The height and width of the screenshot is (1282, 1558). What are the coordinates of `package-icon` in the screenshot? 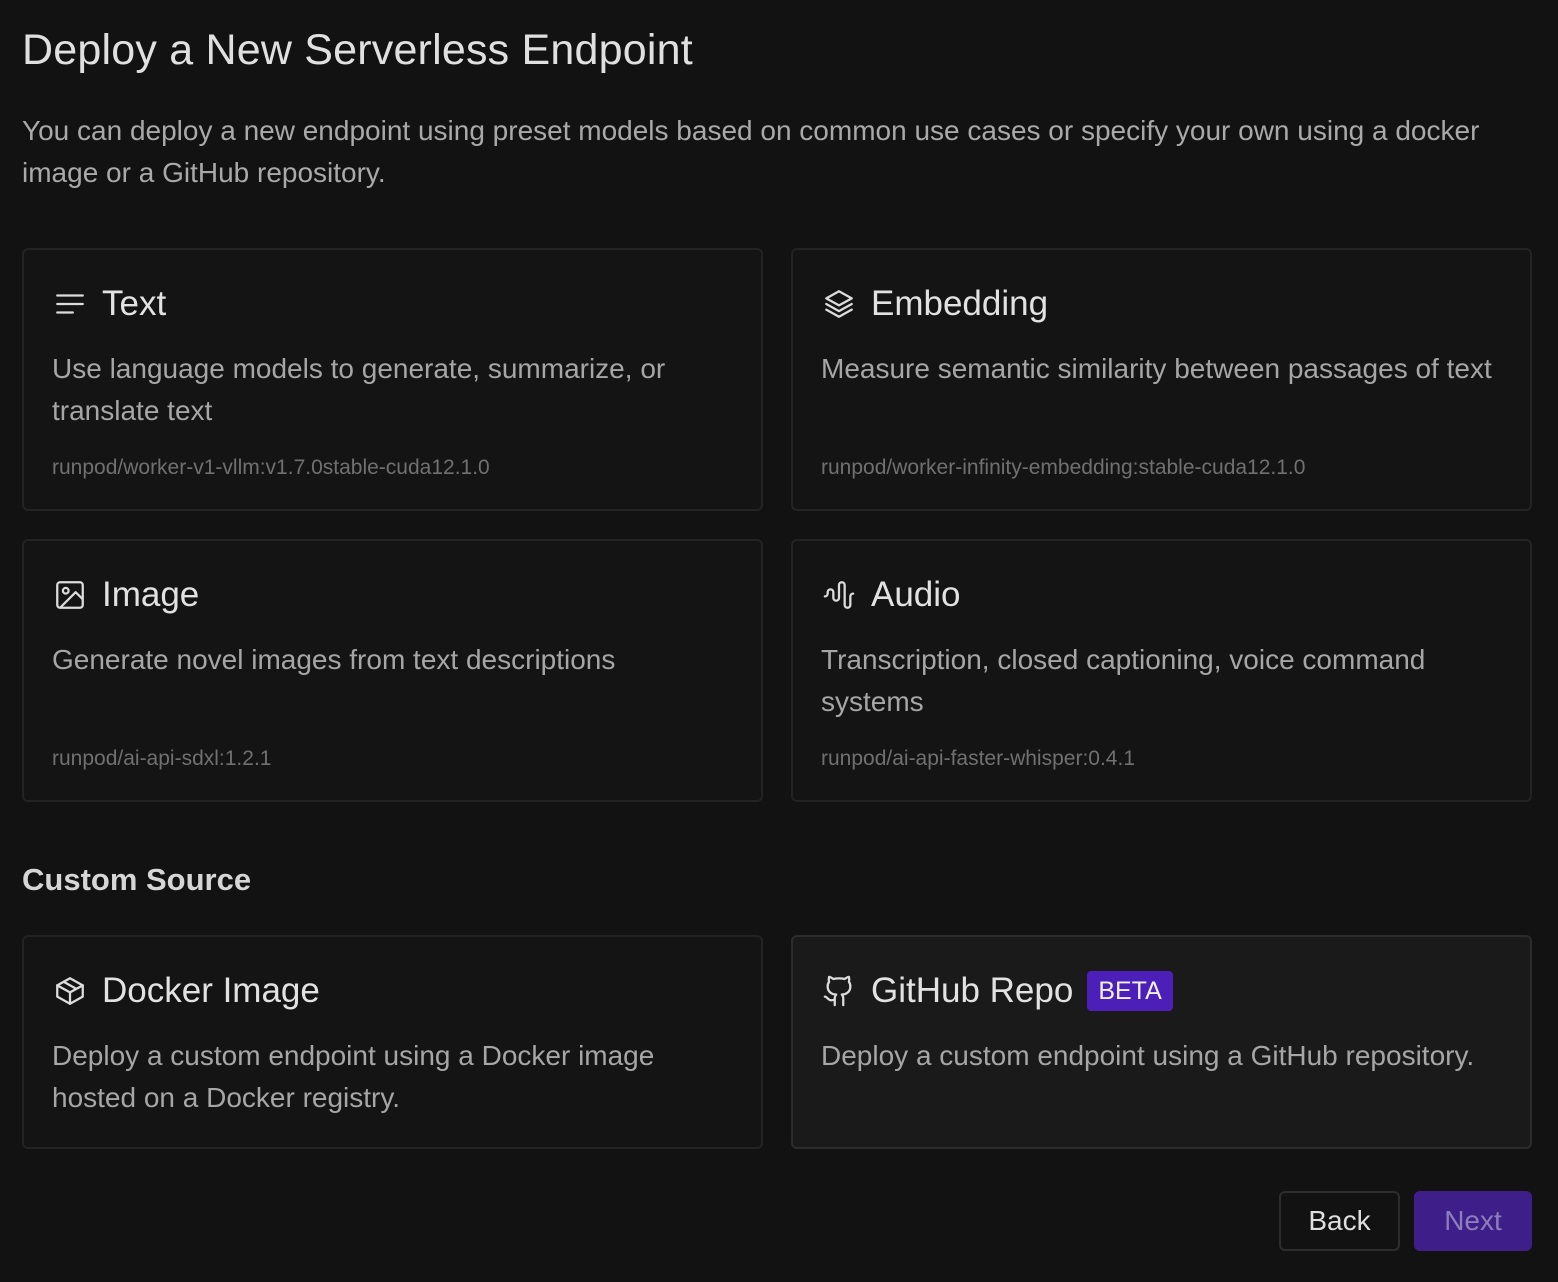 It's located at (70, 991).